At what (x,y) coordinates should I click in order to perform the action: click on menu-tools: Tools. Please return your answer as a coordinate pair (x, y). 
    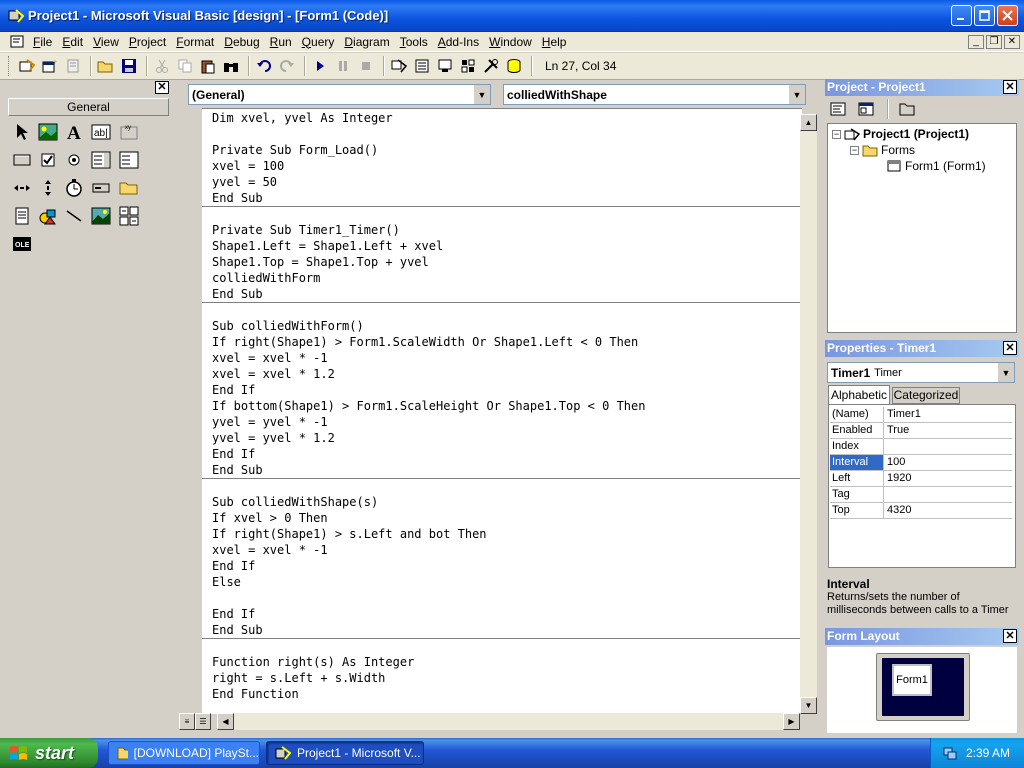
    Looking at the image, I should click on (415, 42).